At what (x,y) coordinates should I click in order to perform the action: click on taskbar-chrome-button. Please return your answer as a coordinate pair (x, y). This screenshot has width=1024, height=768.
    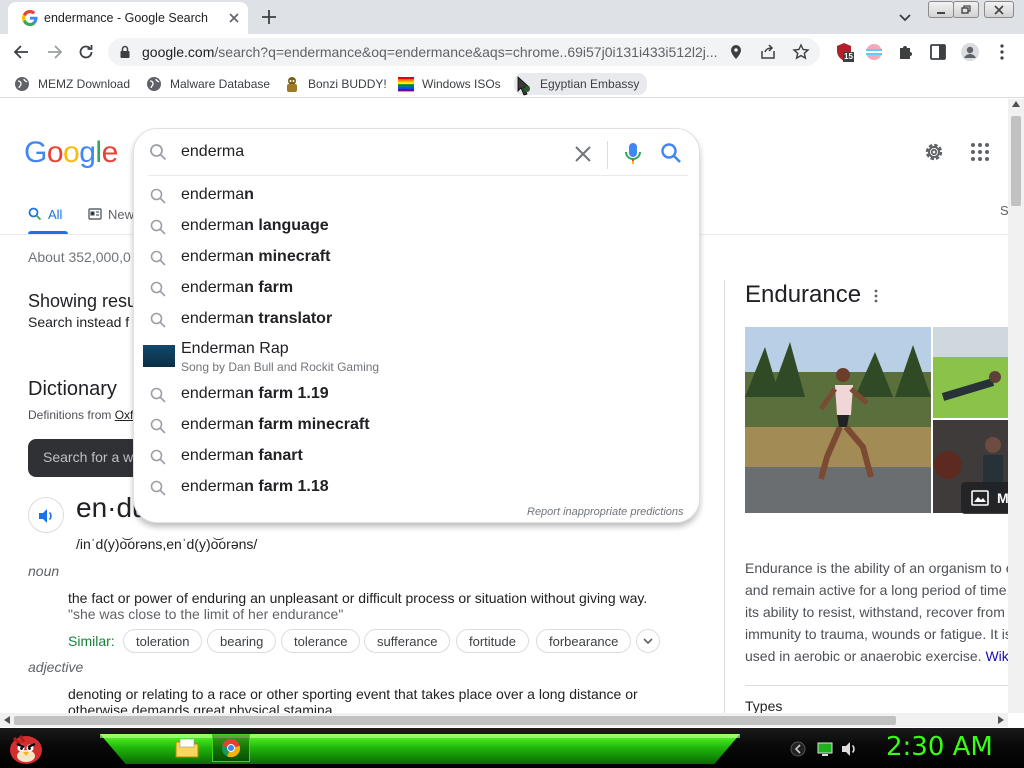
    Looking at the image, I should click on (231, 748).